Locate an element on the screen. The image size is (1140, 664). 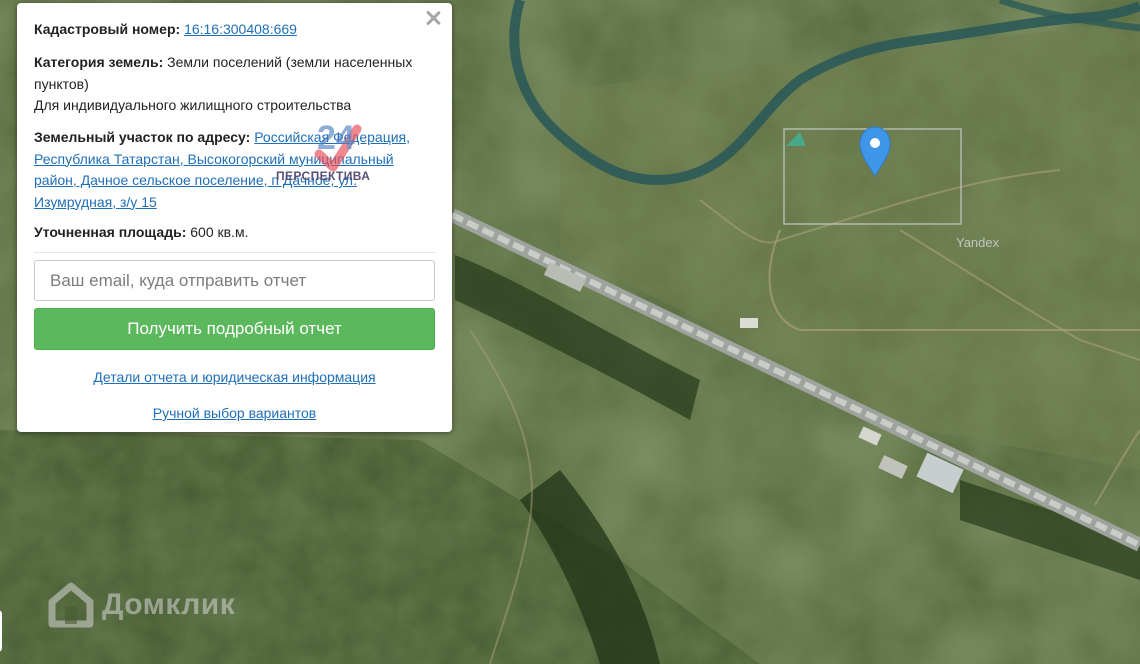
area-value: 600 кв.м. is located at coordinates (219, 232).